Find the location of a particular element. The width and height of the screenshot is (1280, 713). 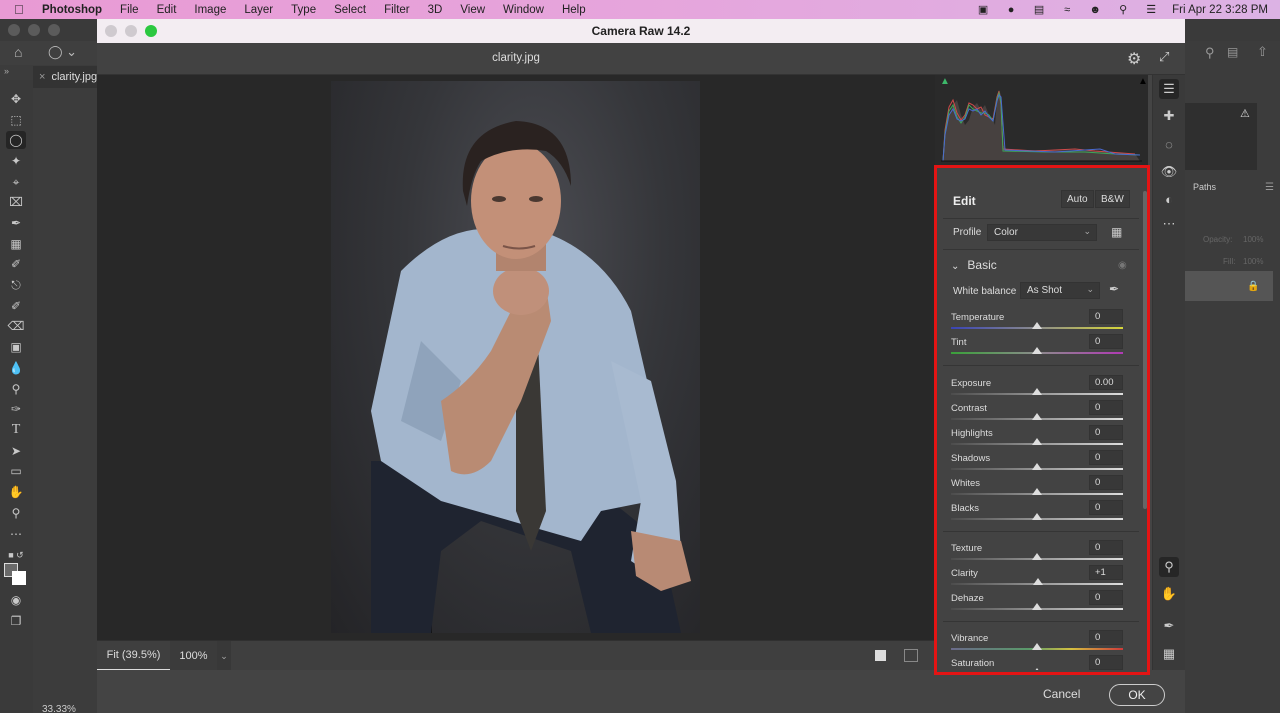

white-balance-select: As Shot ⌄ is located at coordinates (1060, 290).